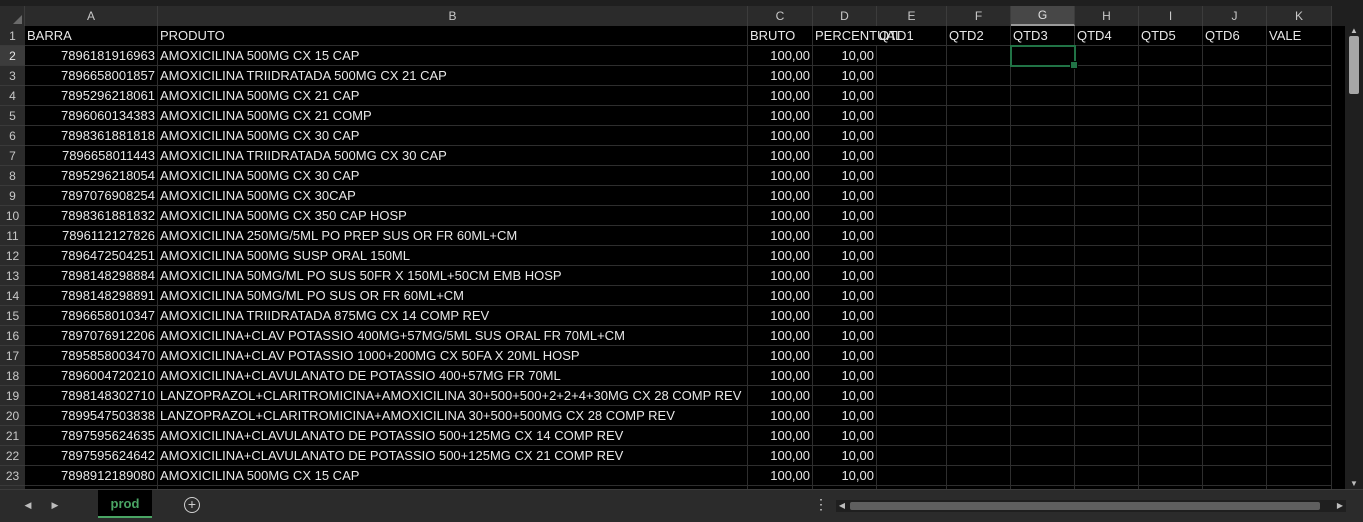 The width and height of the screenshot is (1363, 522). Describe the element at coordinates (453, 76) in the screenshot. I see `cell-produto: AMOXICILINA TRIIDRATADA 500MG CX 21 CAP` at that location.